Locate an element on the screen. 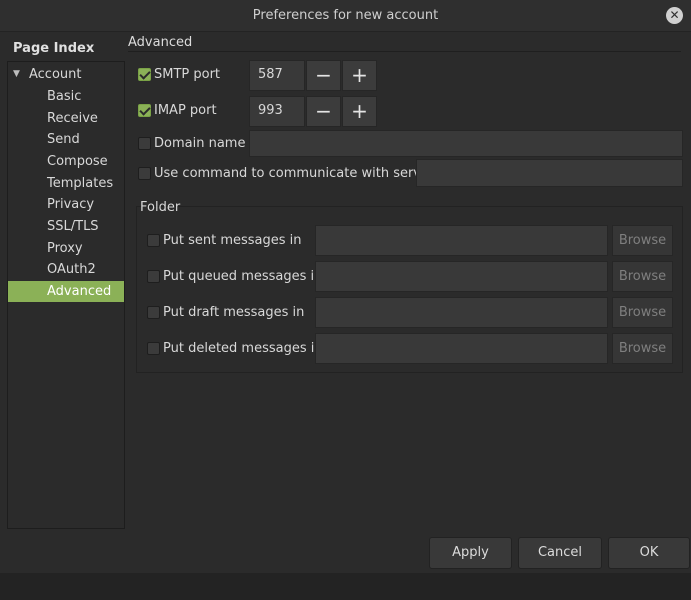 The image size is (691, 600). imap-port-checkbox is located at coordinates (144, 110).